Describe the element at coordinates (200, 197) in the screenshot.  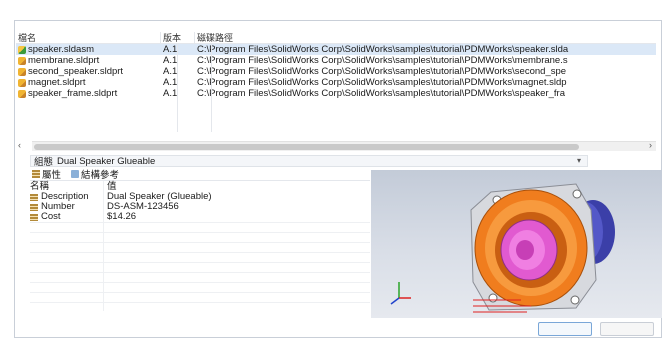
I see `property-row: Description Dual Speaker (Glueable)` at that location.